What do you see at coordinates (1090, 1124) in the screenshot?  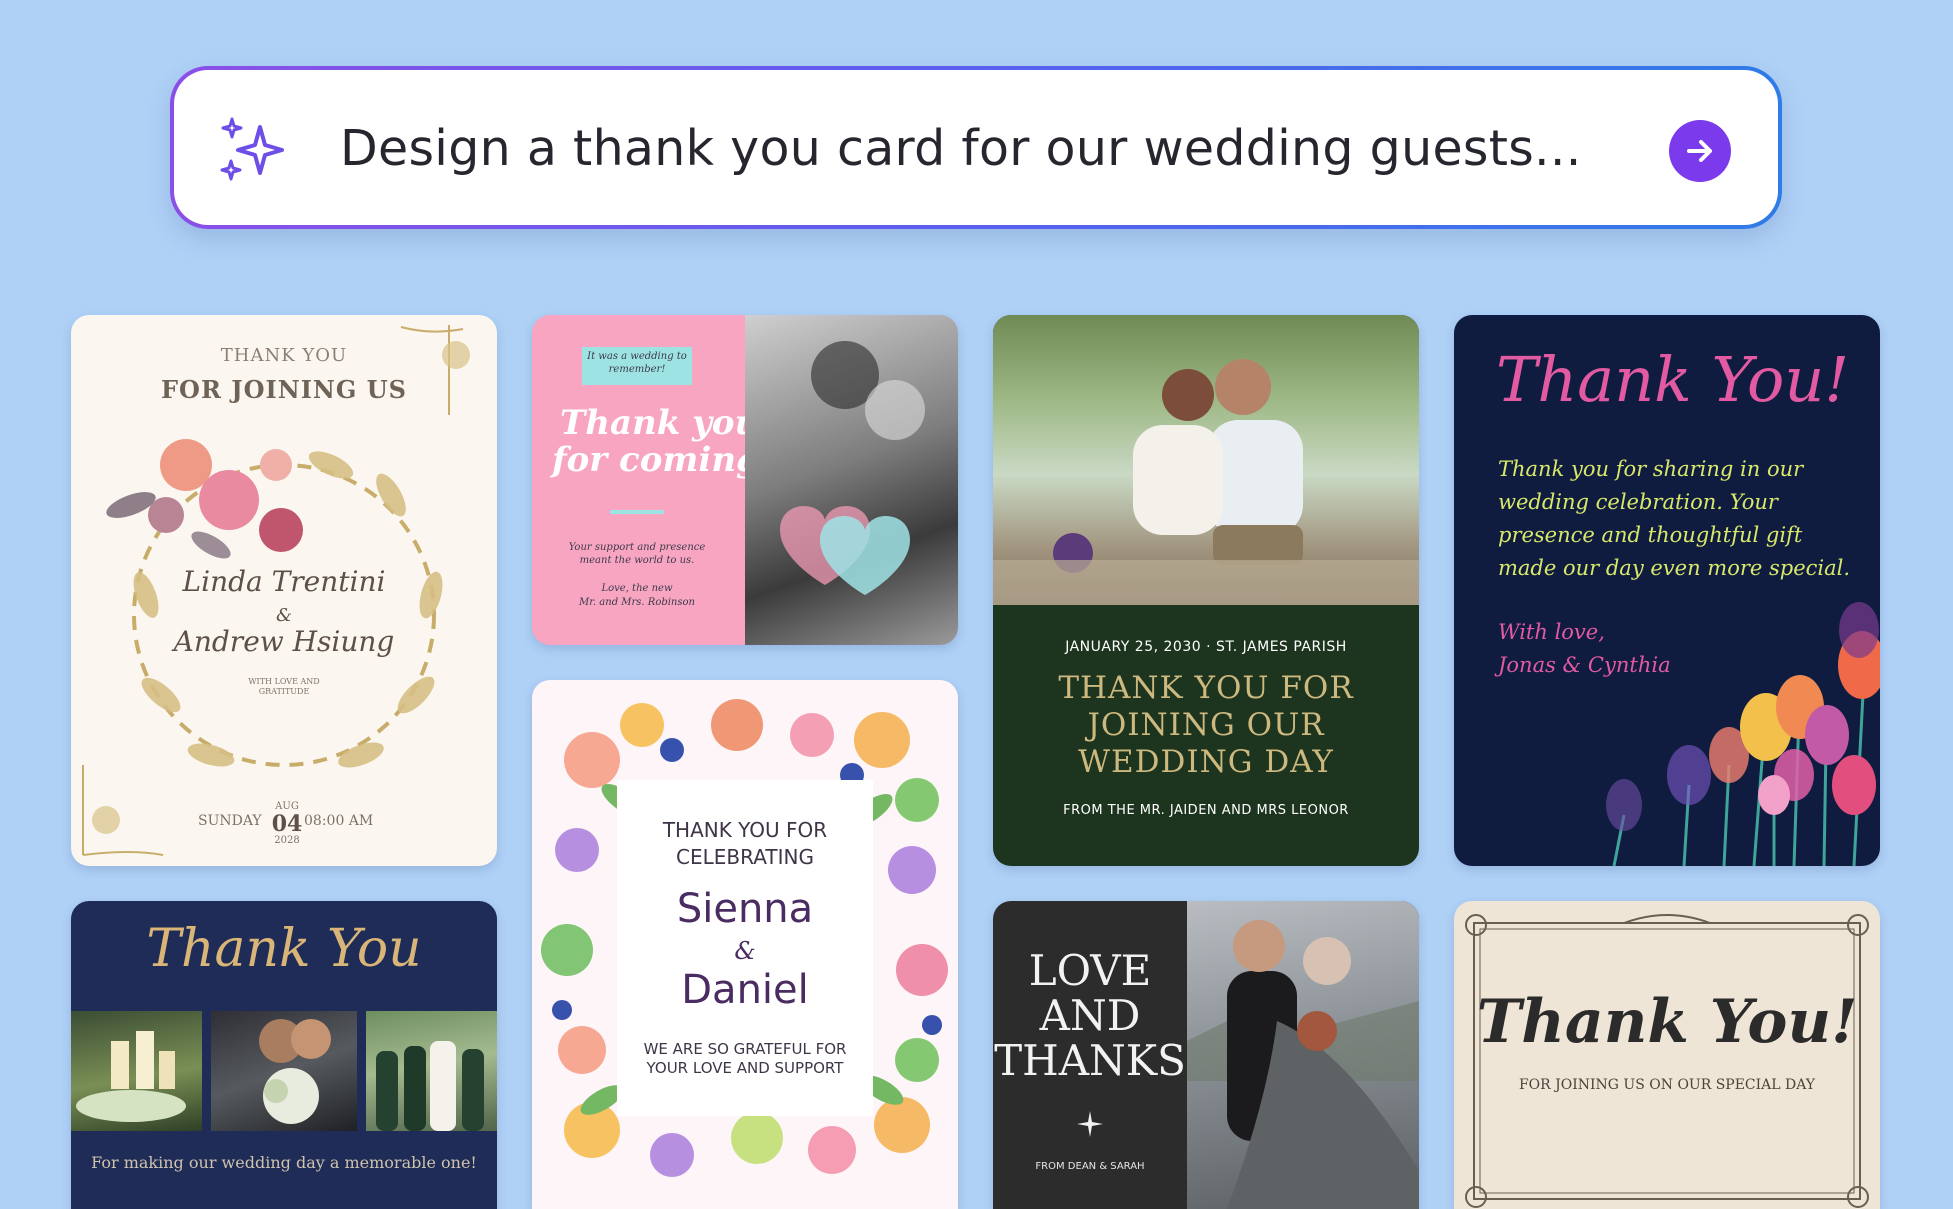 I see `star-ornament-icon` at bounding box center [1090, 1124].